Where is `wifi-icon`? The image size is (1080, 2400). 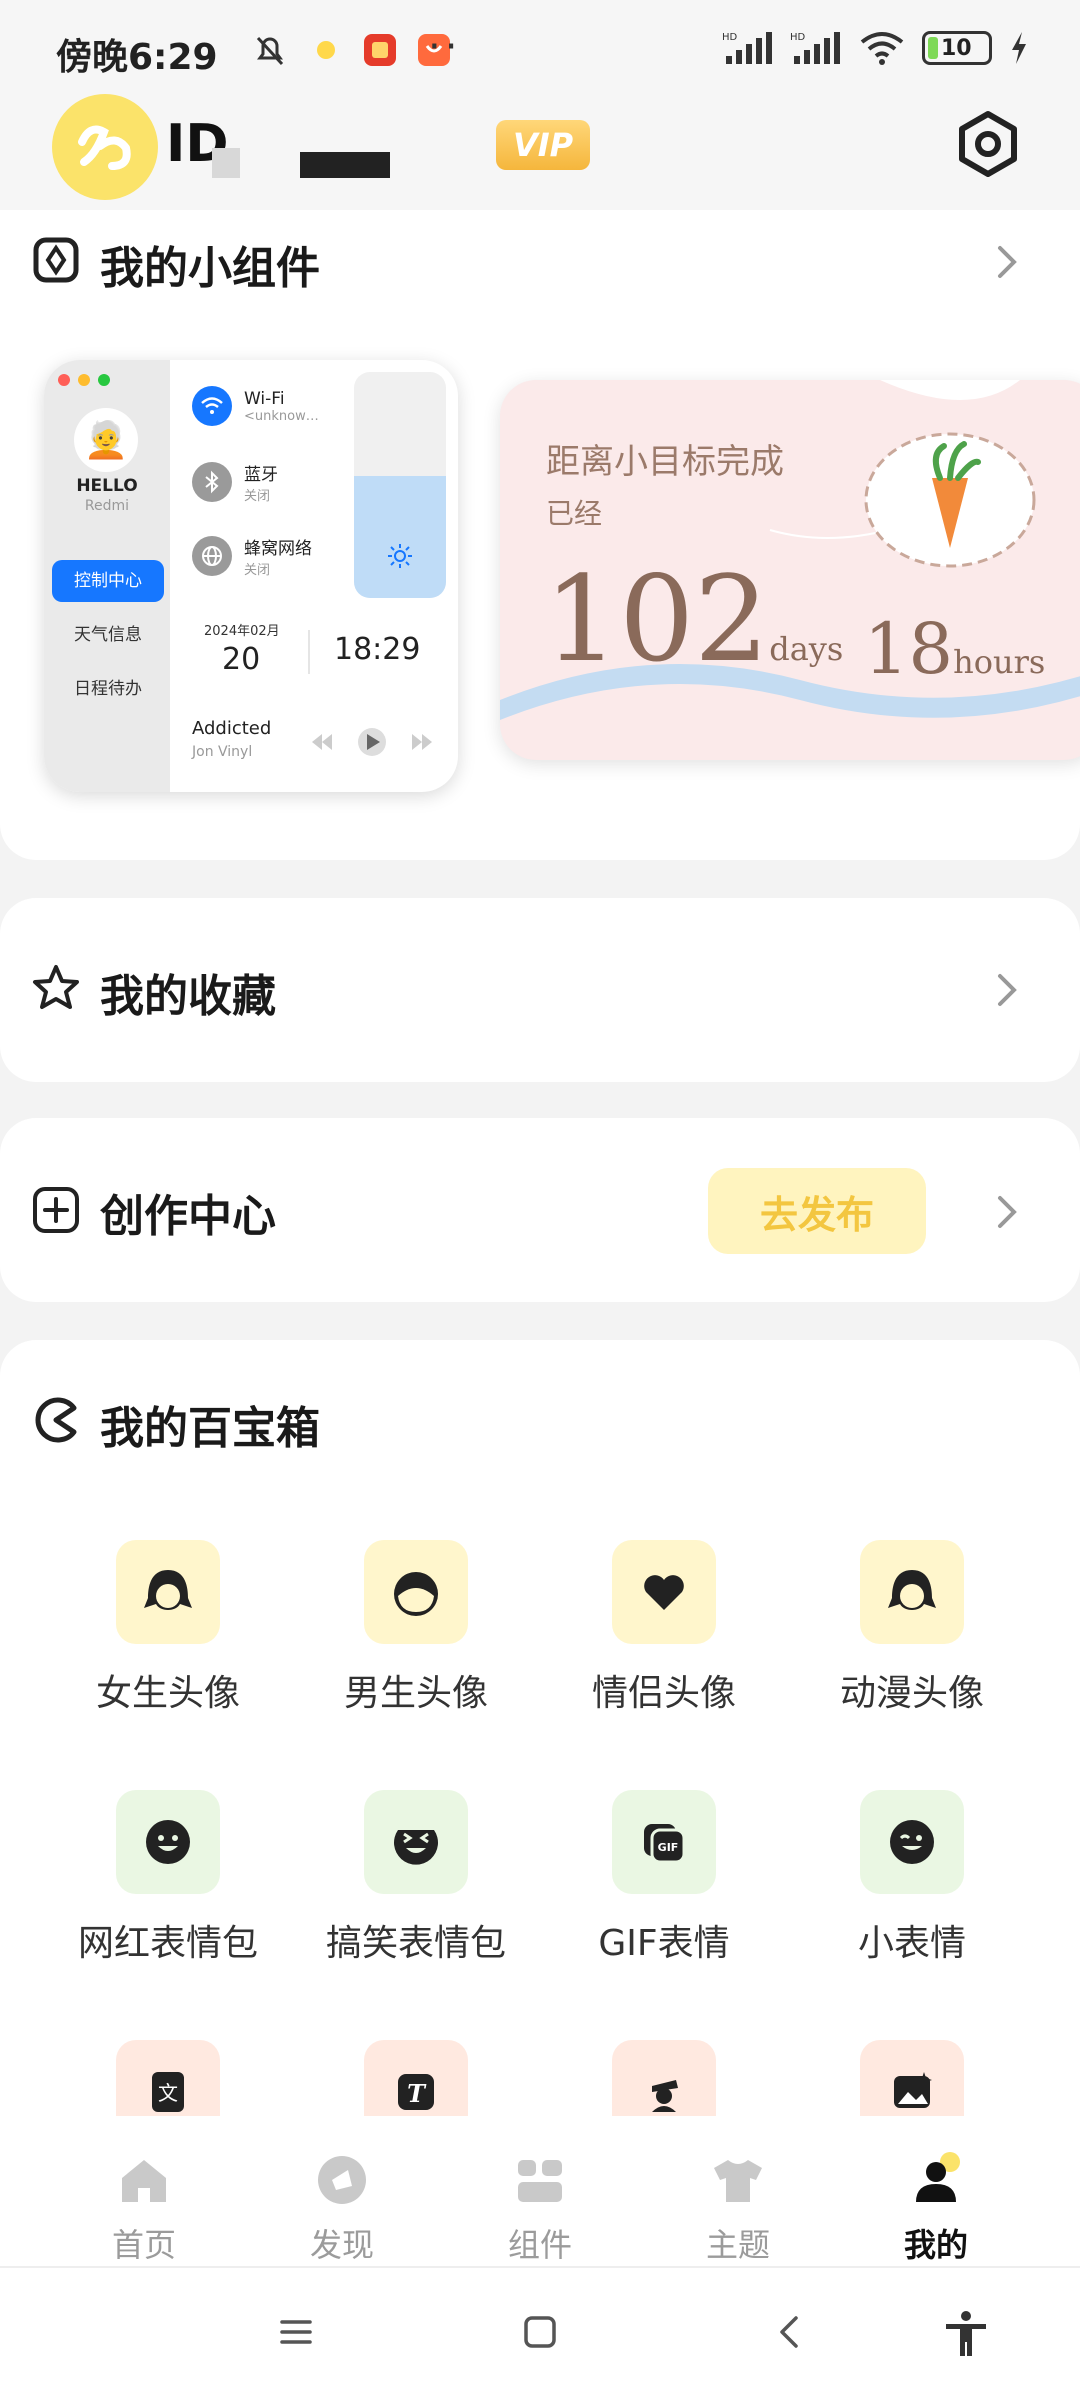
wifi-icon is located at coordinates (882, 48).